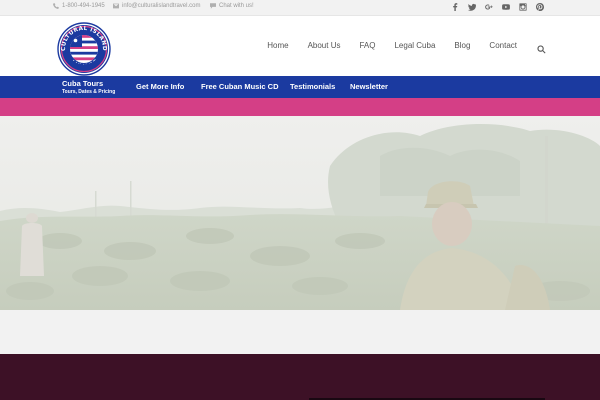 The image size is (600, 400). What do you see at coordinates (89, 92) in the screenshot?
I see `cuba-tours-sublabel: Tours, Dates & Pricing` at bounding box center [89, 92].